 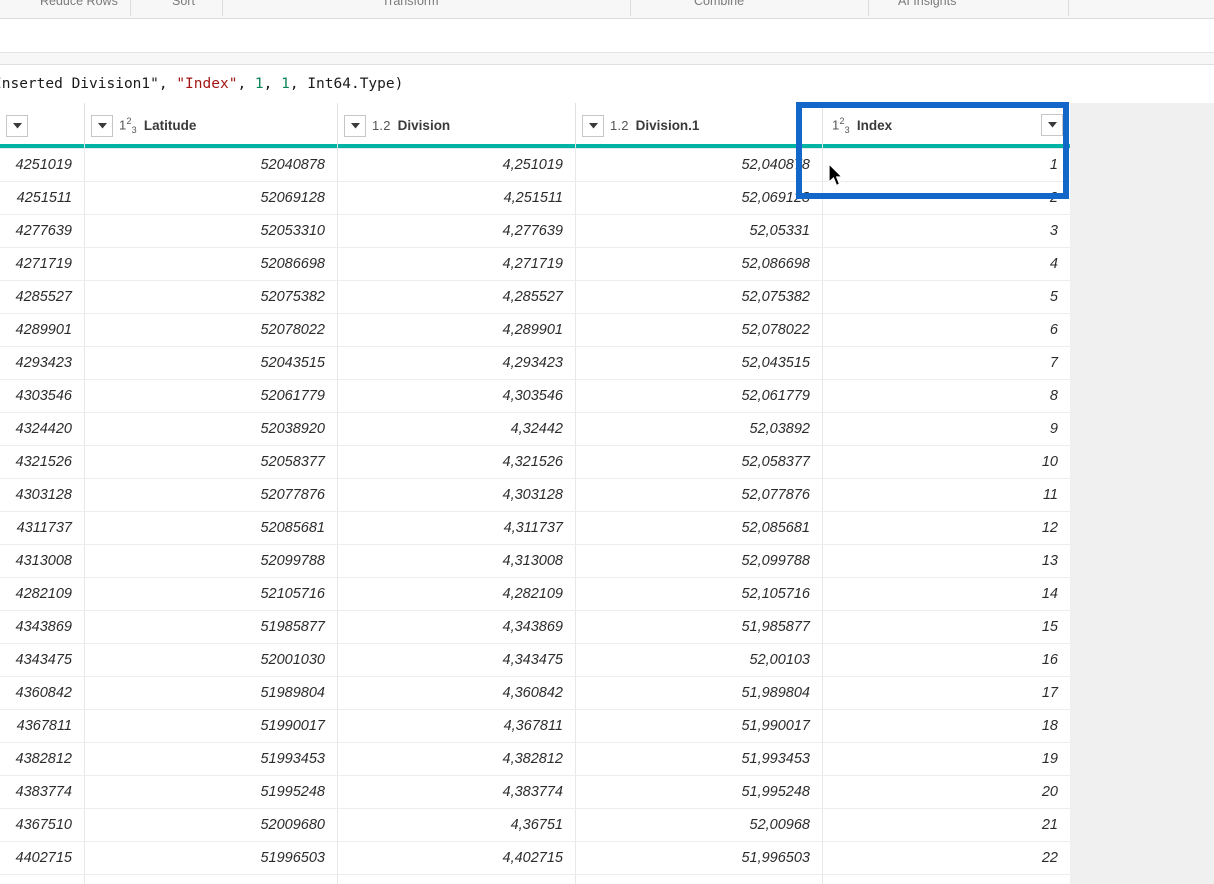 I want to click on table-cell: 52,043515, so click(x=699, y=363).